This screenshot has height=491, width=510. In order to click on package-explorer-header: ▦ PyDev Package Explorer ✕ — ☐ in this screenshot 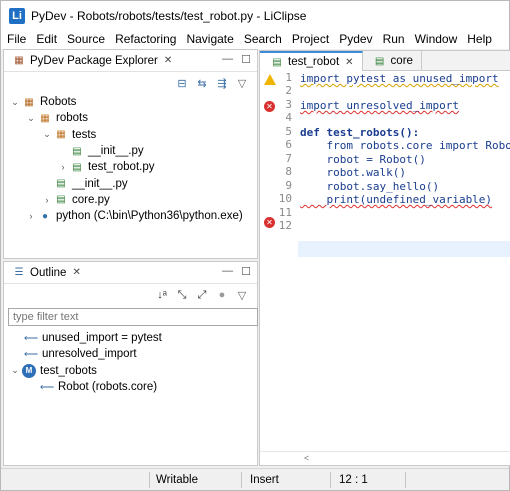, I will do `click(130, 61)`.